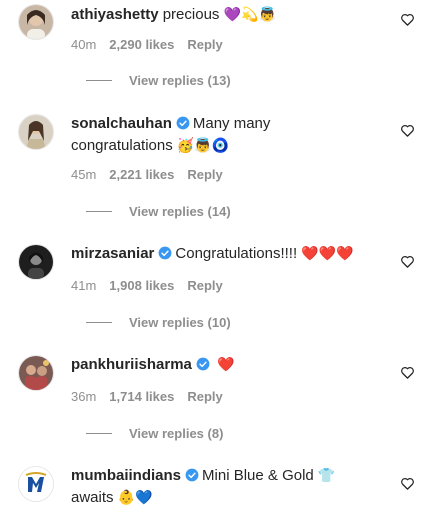 Image resolution: width=447 pixels, height=515 pixels. Describe the element at coordinates (84, 174) in the screenshot. I see `comment-time: 45m` at that location.